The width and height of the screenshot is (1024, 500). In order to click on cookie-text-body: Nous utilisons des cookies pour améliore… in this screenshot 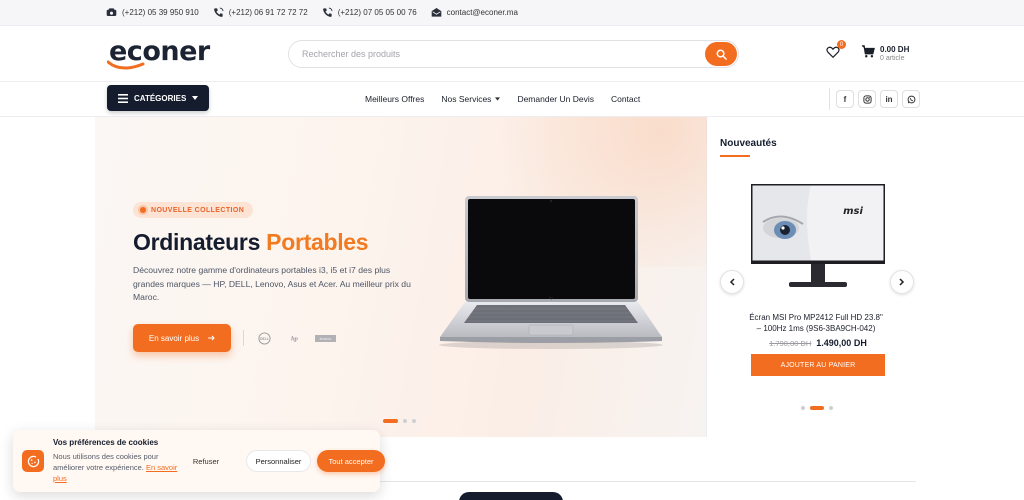, I will do `click(106, 462)`.